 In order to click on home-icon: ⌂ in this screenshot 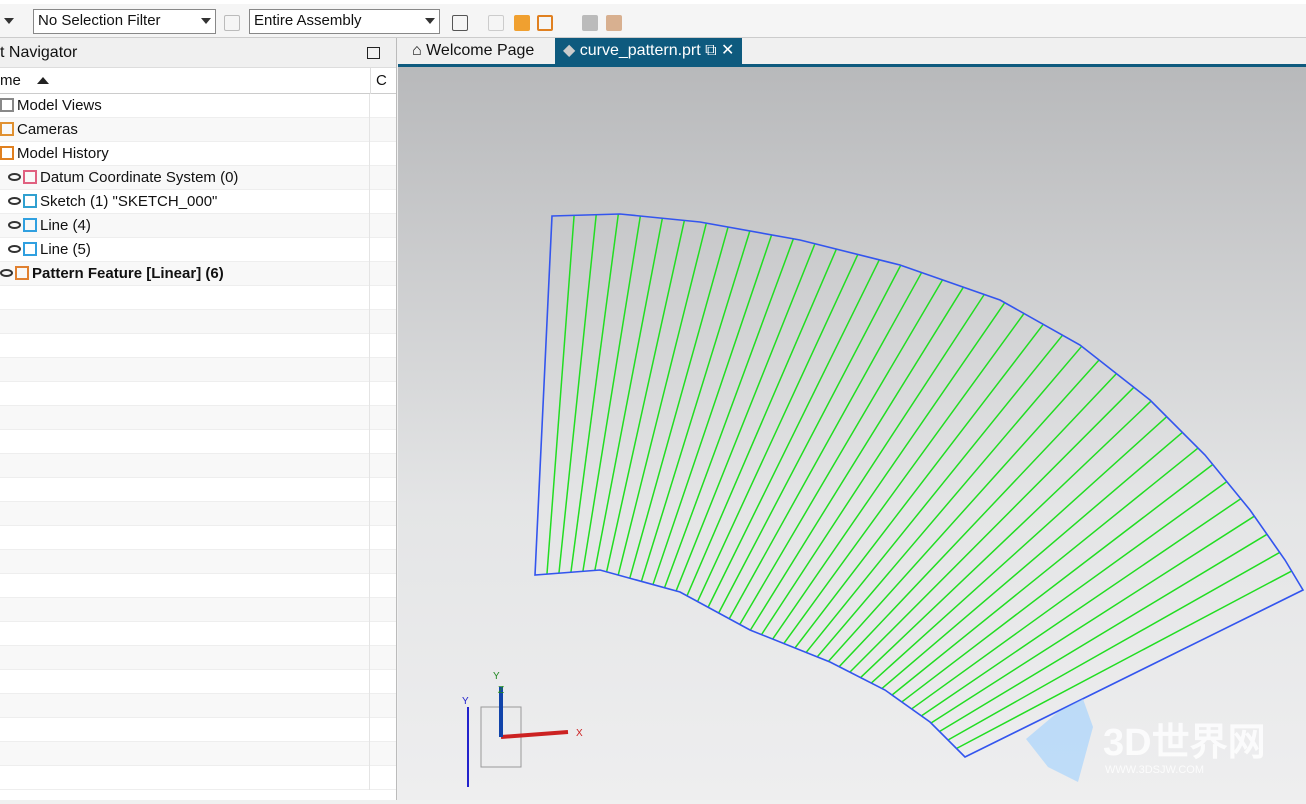, I will do `click(419, 50)`.